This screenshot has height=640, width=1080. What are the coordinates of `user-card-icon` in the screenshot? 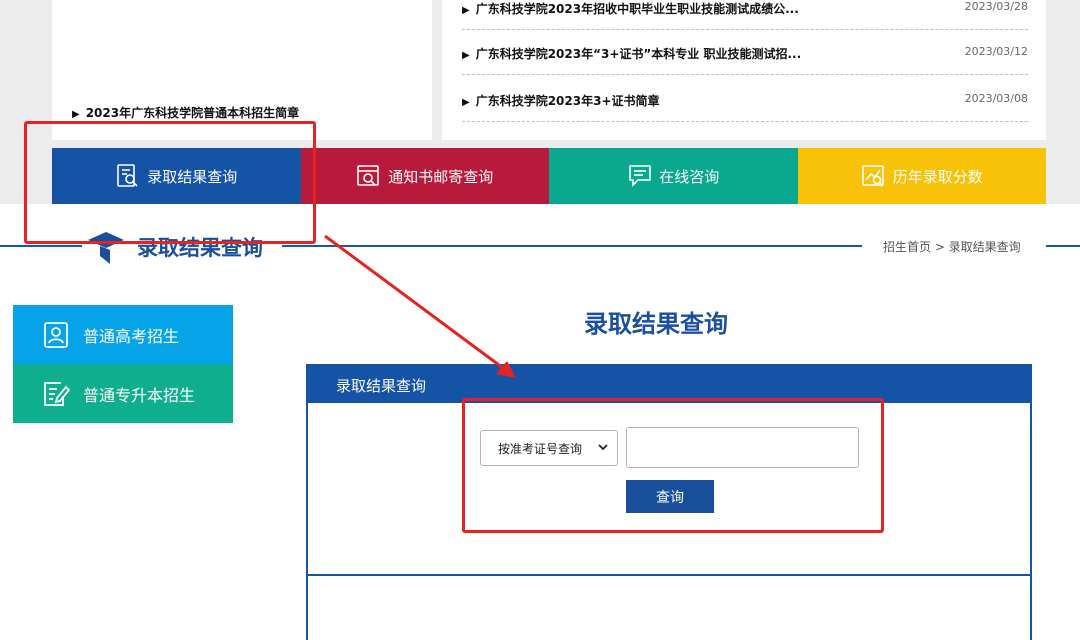 It's located at (56, 334).